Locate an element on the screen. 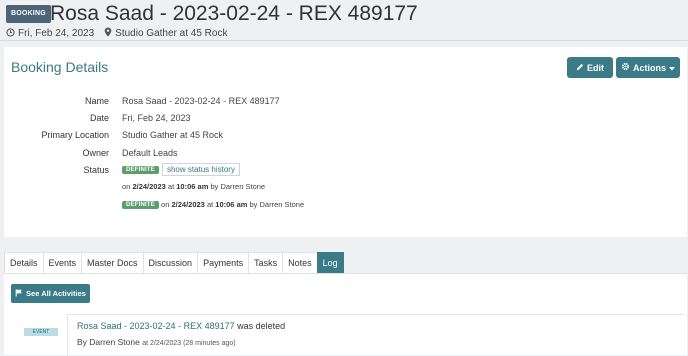 The height and width of the screenshot is (356, 688). tab-master-docs: Master Docs is located at coordinates (112, 263).